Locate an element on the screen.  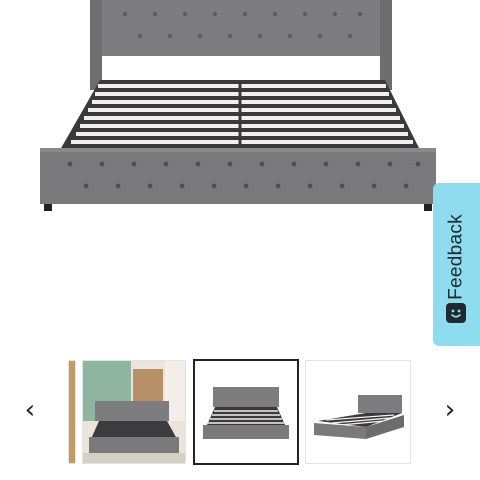
thumbnail-bed-front is located at coordinates (246, 412).